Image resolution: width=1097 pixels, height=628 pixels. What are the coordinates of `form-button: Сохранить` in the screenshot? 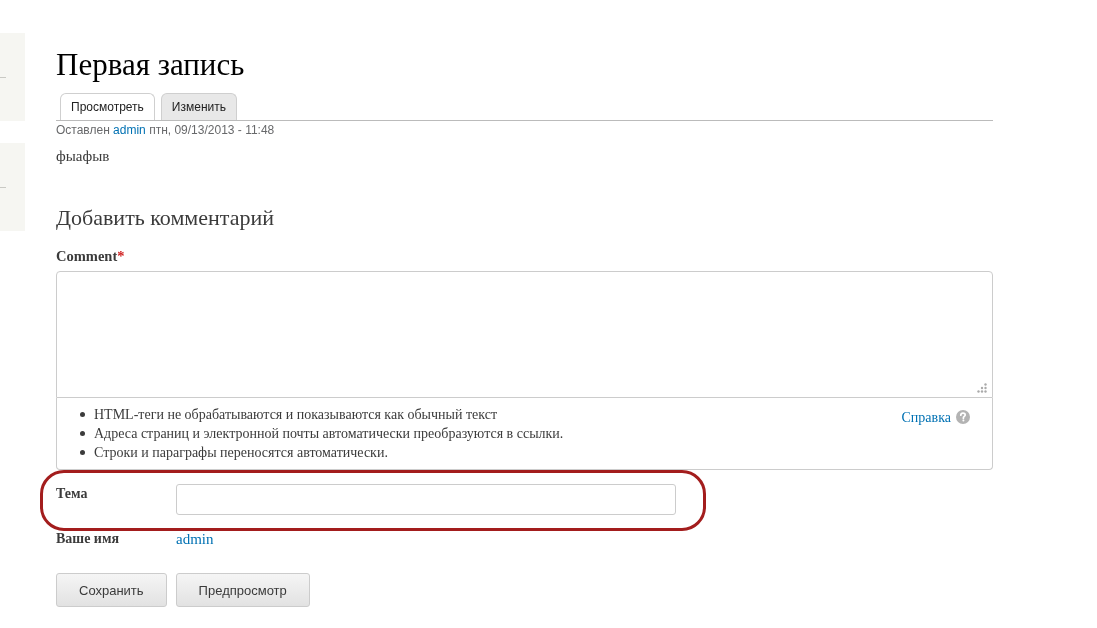 It's located at (111, 590).